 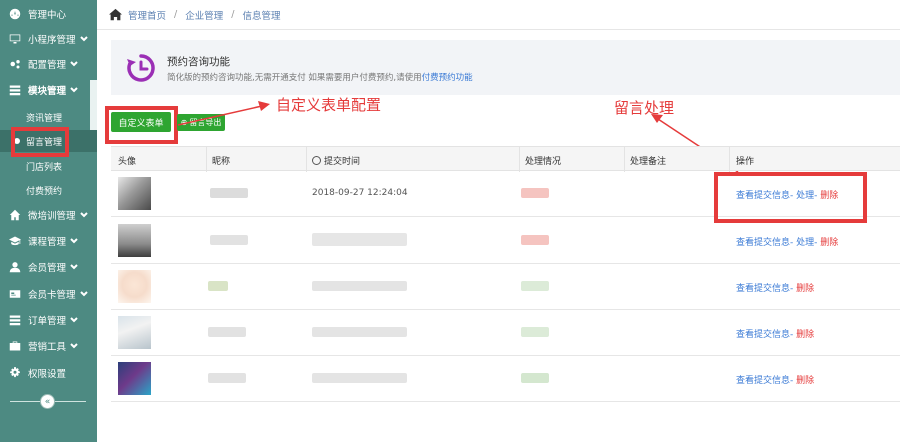 I want to click on monitor-icon, so click(x=15, y=39).